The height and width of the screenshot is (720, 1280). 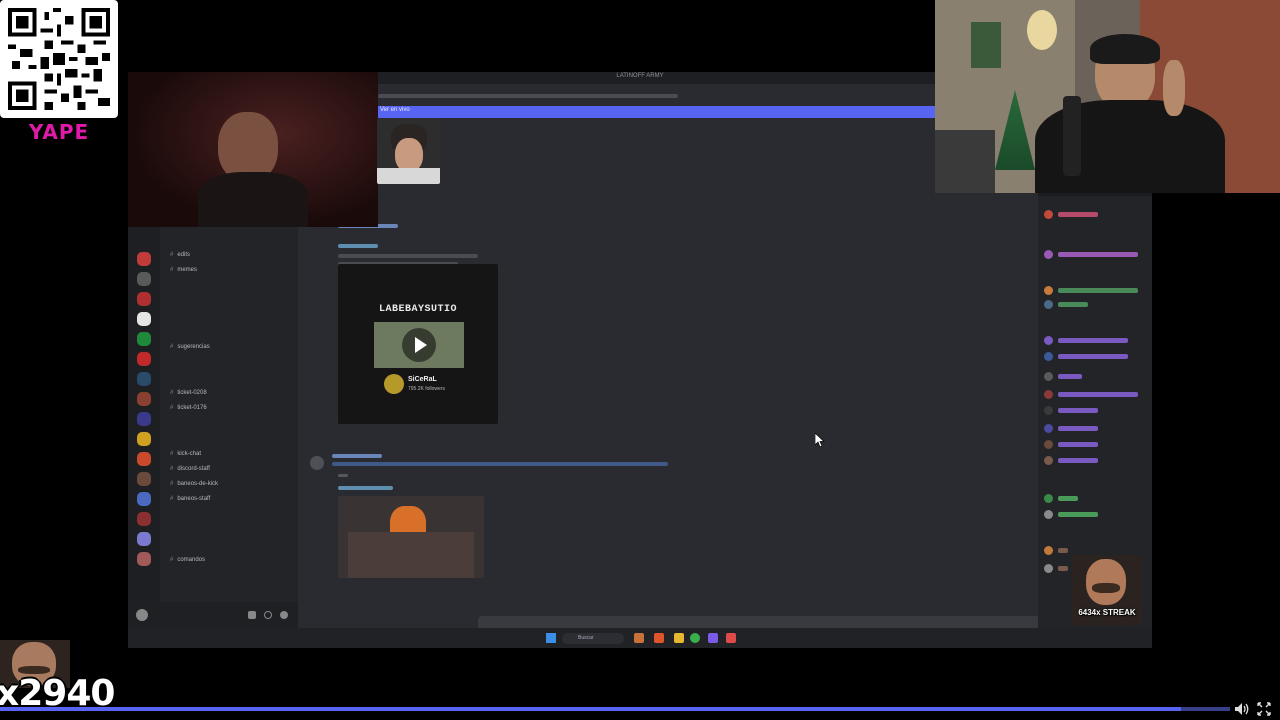 I want to click on video-title: LABEBAYSUTIO, so click(x=417, y=309).